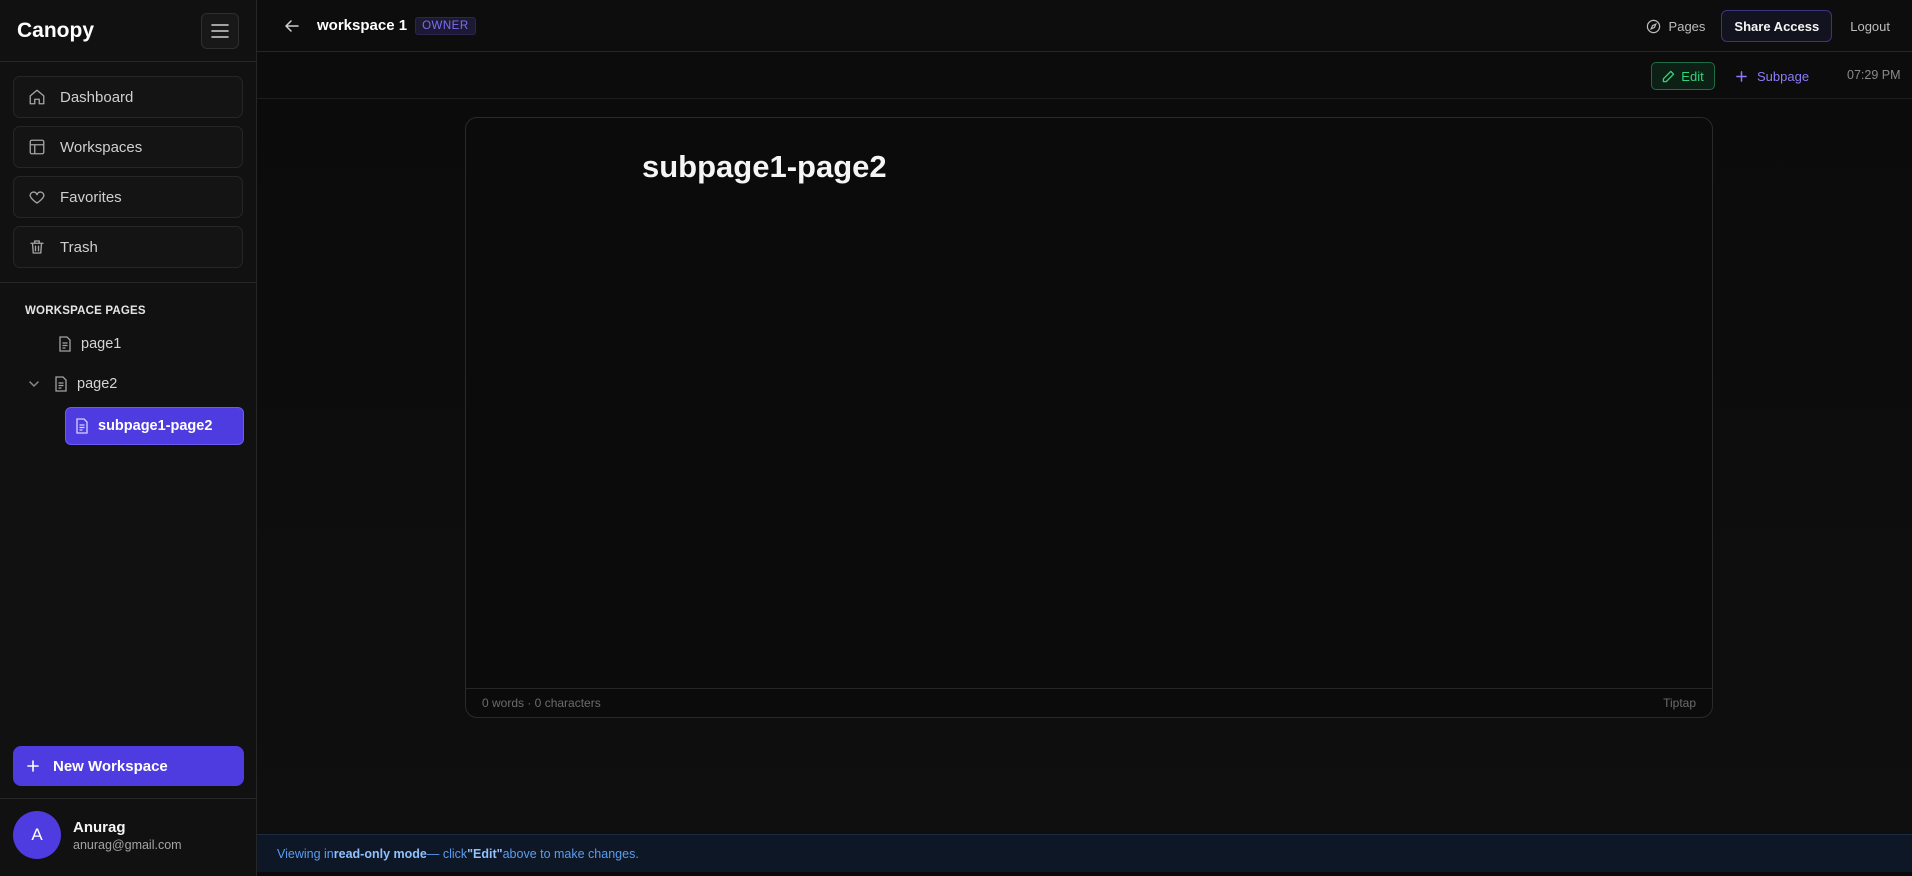 Image resolution: width=1912 pixels, height=876 pixels. Describe the element at coordinates (85, 311) in the screenshot. I see `section-title: WORKSPACE PAGES` at that location.